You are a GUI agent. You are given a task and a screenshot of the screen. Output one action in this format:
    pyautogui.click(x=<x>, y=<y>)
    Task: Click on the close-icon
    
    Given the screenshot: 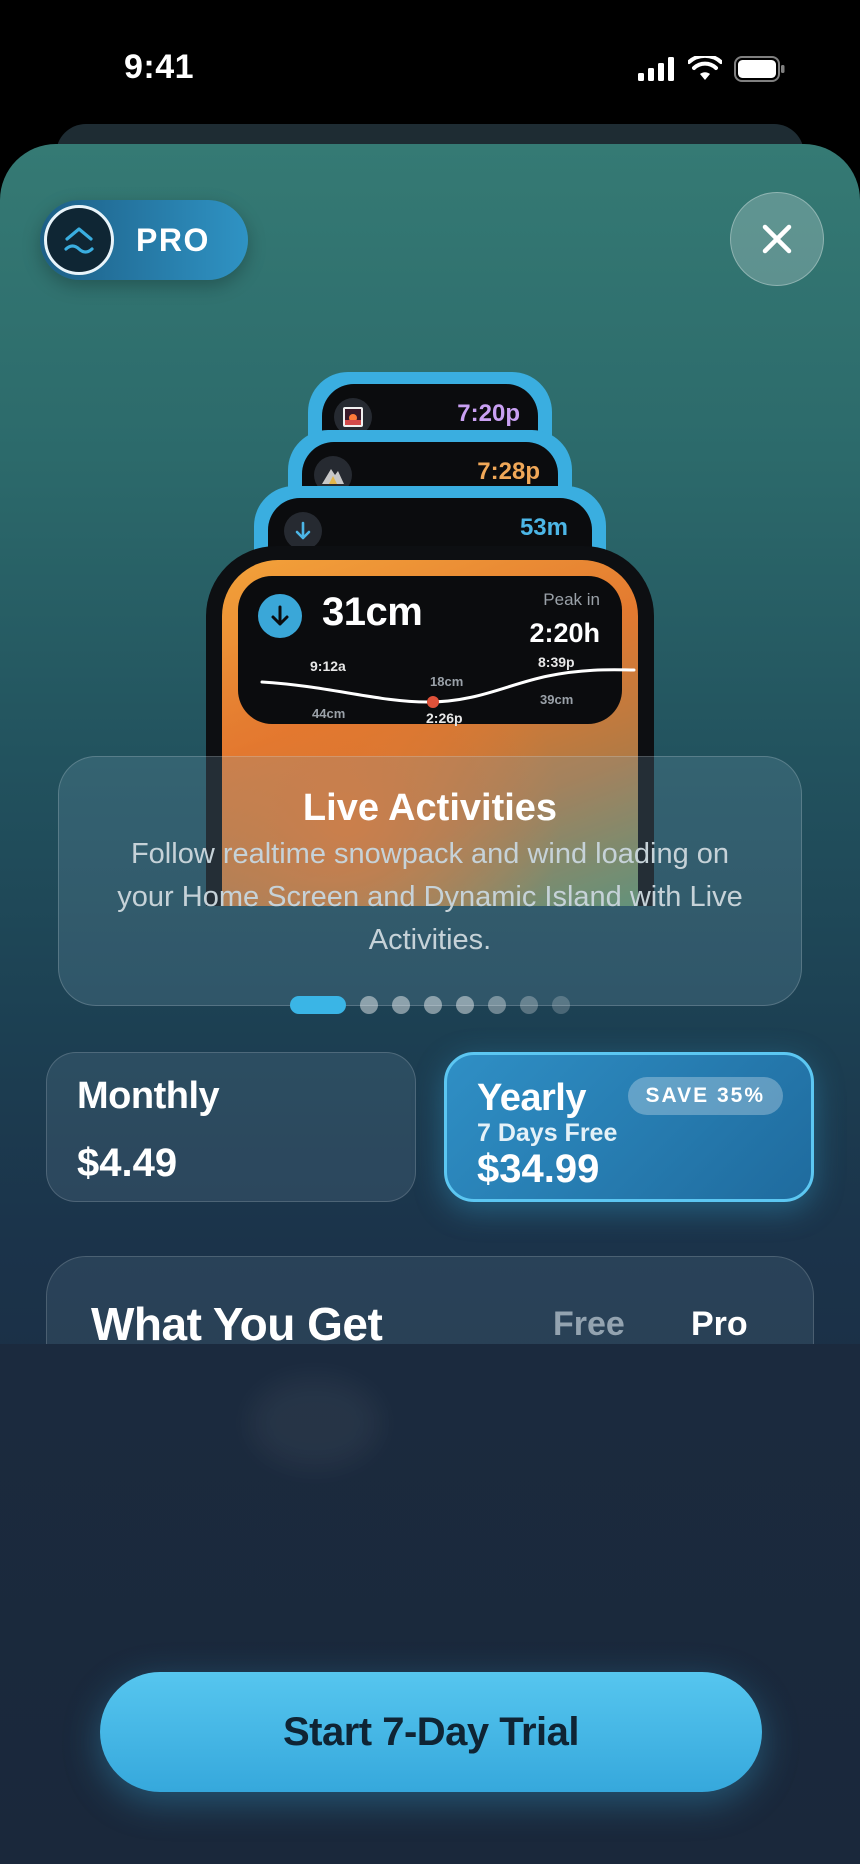 What is the action you would take?
    pyautogui.click(x=777, y=239)
    